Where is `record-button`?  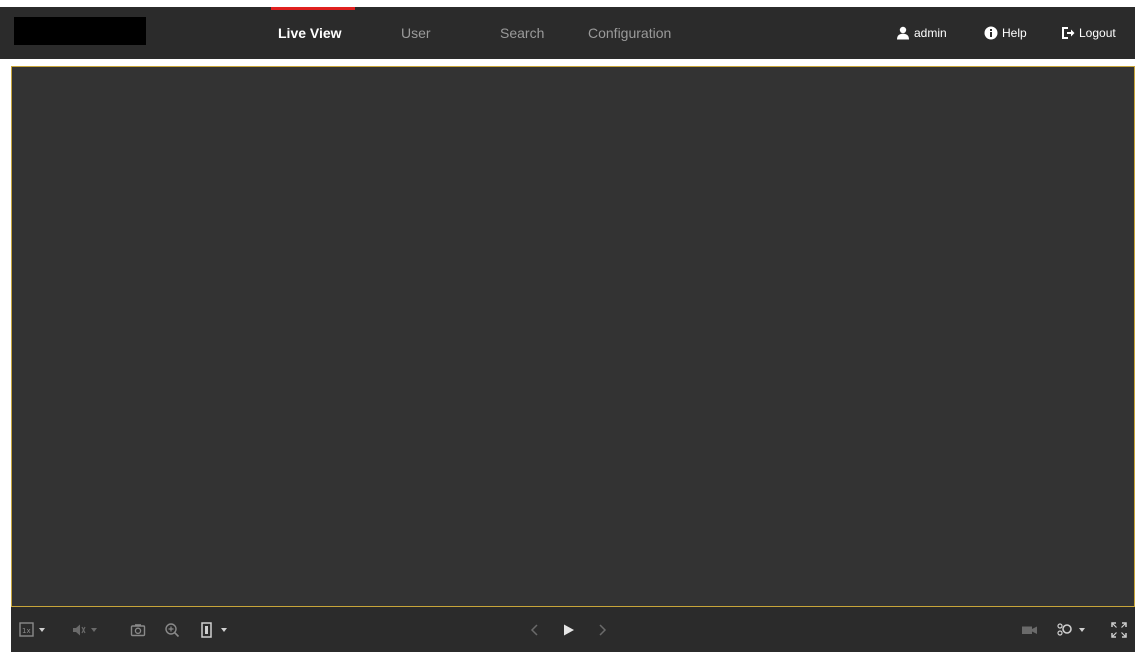
record-button is located at coordinates (1030, 630).